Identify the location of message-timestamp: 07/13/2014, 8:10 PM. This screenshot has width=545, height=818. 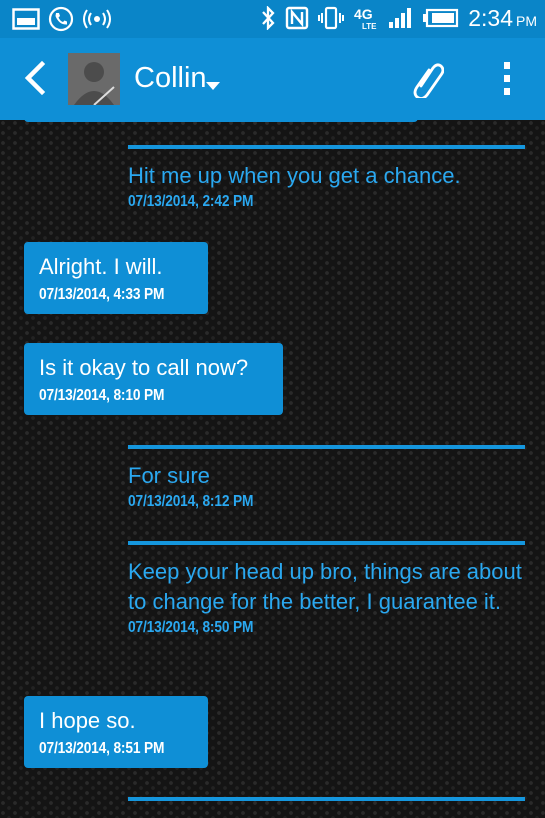
(102, 395).